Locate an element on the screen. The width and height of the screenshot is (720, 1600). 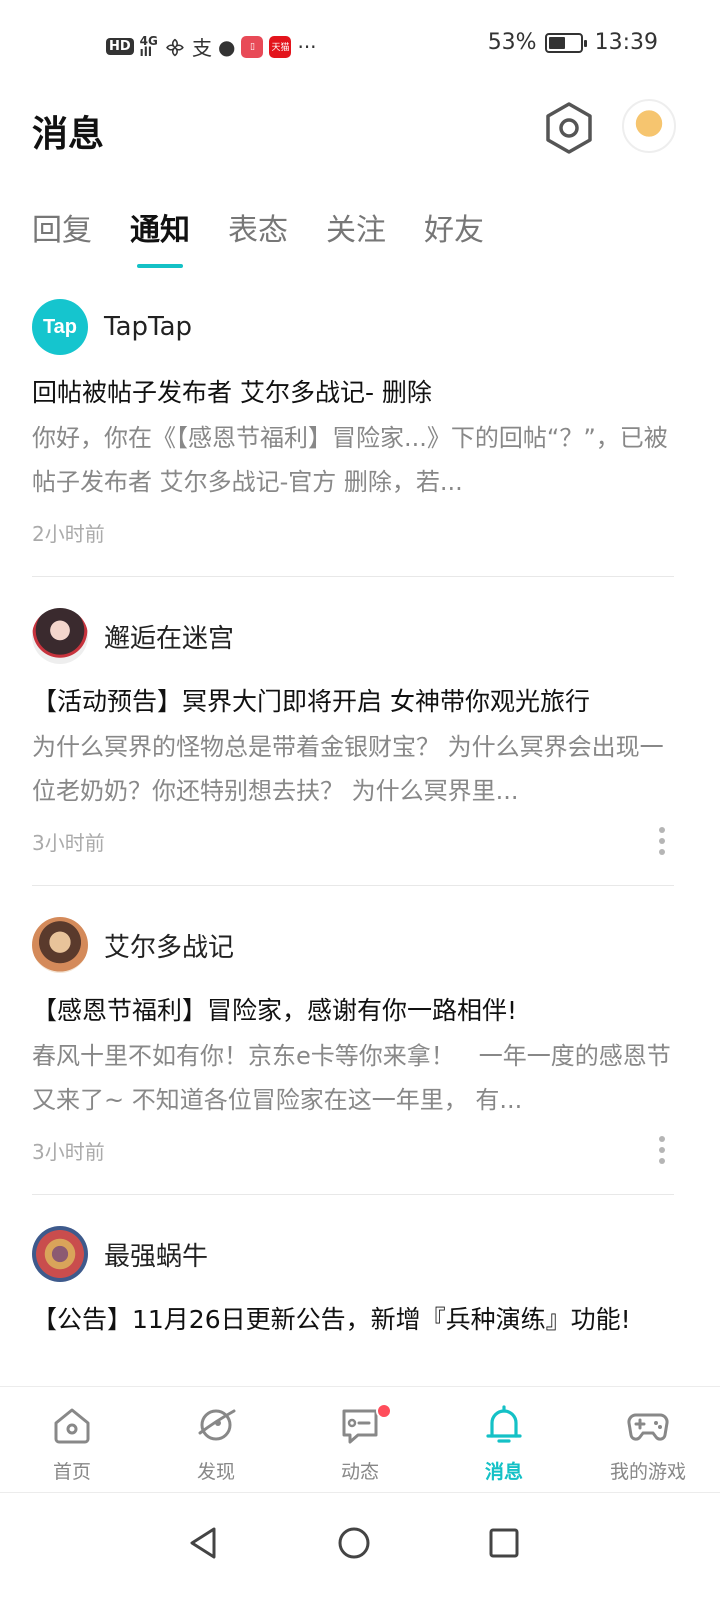
settings-button is located at coordinates (569, 128).